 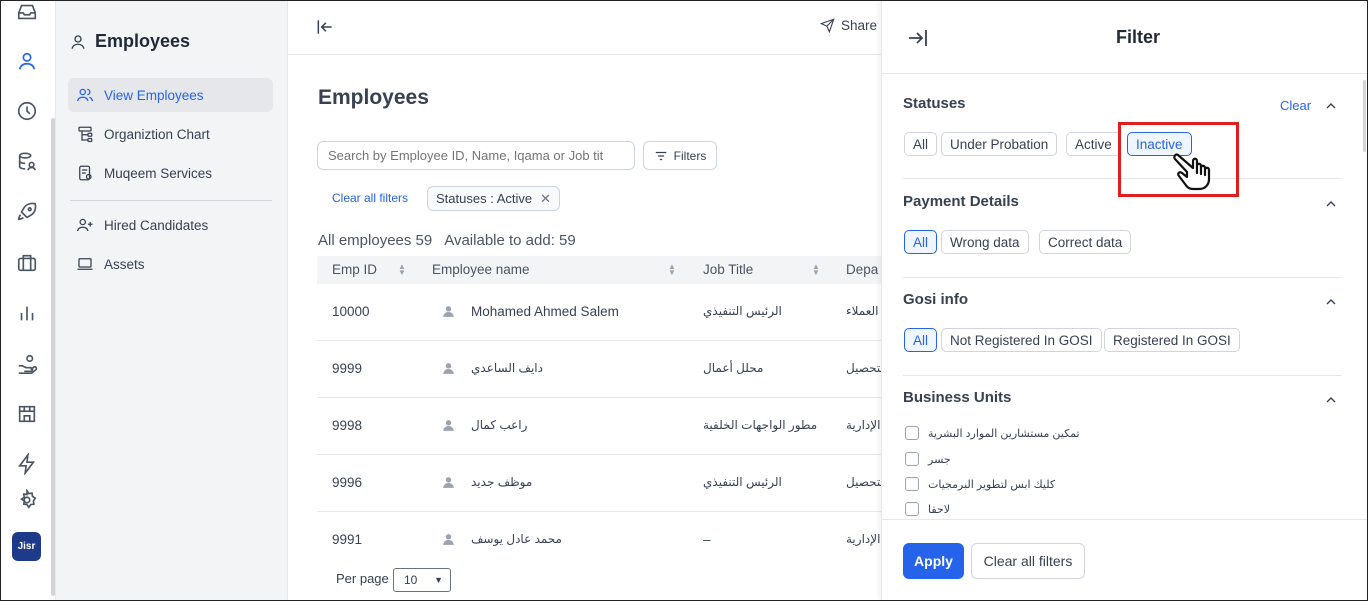 I want to click on rocket-icon, so click(x=27, y=212).